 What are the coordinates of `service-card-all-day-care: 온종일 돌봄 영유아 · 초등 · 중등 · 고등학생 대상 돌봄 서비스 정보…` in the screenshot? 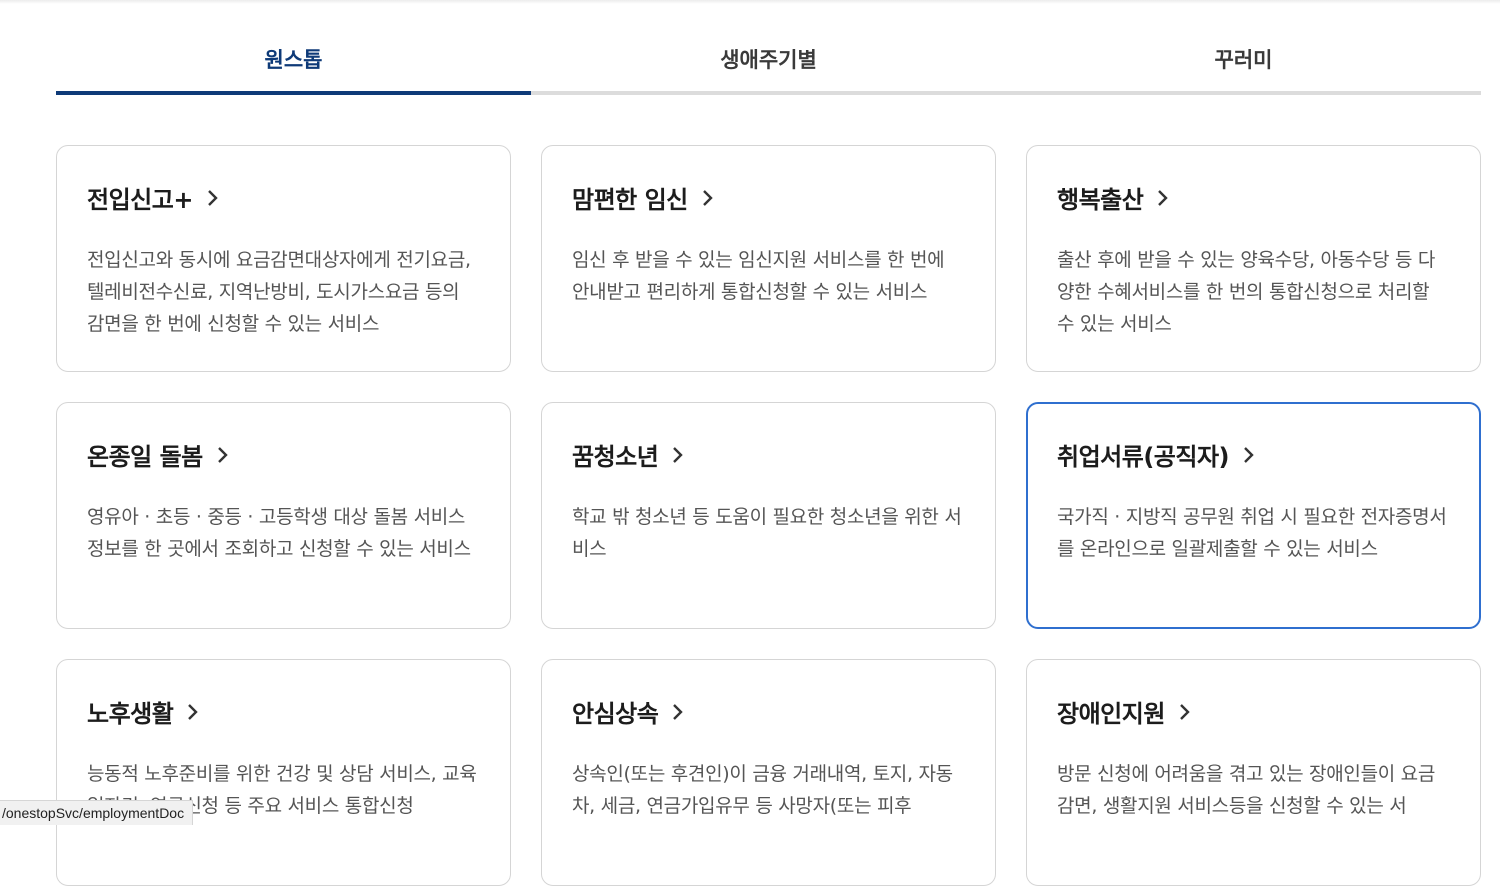 It's located at (283, 515).